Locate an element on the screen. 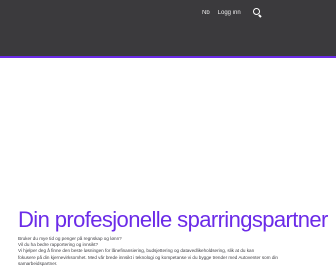 Image resolution: width=336 pixels, height=280 pixels. accent-divider is located at coordinates (168, 57).